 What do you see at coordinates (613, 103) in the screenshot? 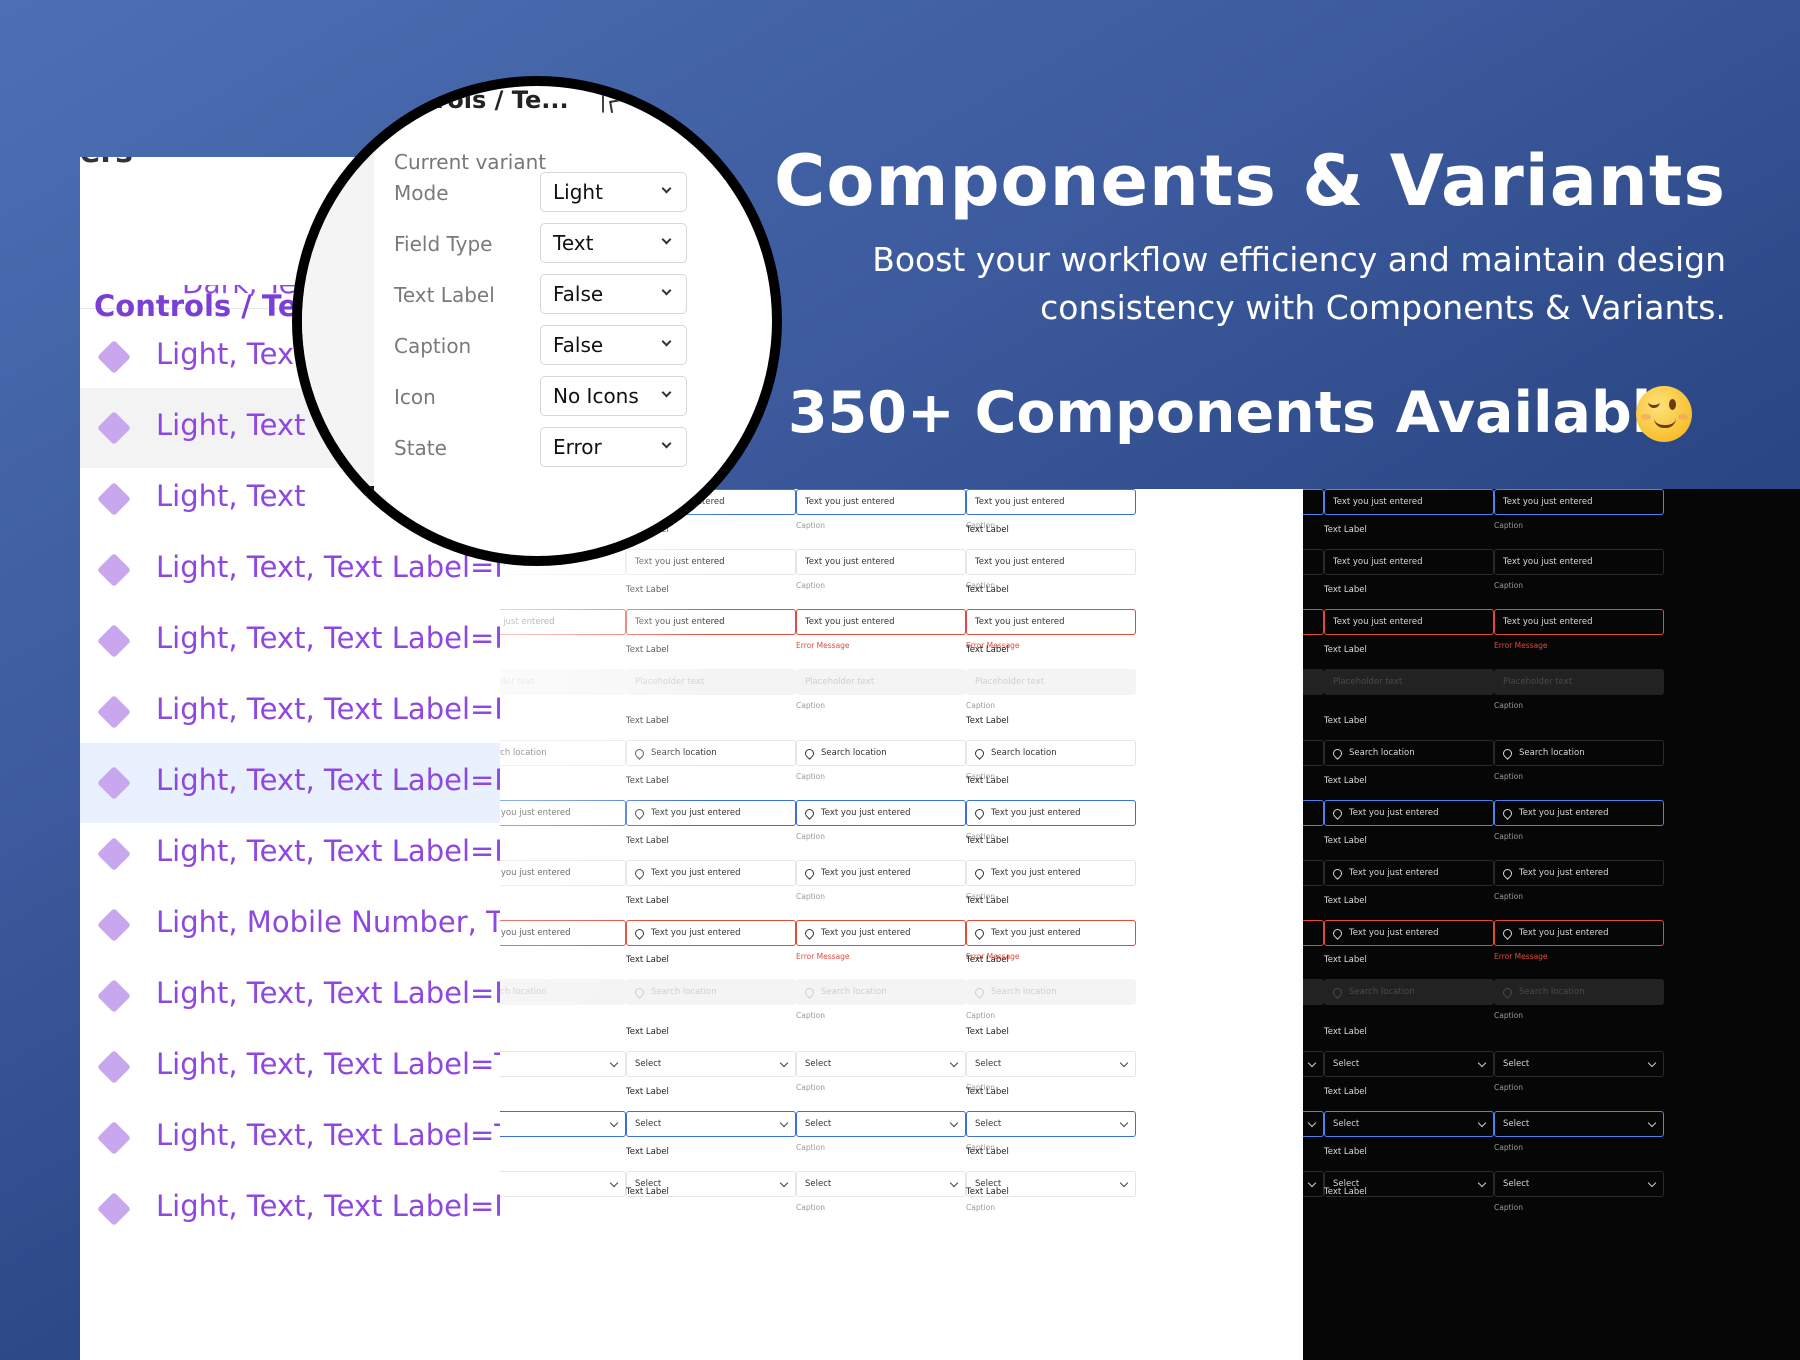
I see `select-instance-icon` at bounding box center [613, 103].